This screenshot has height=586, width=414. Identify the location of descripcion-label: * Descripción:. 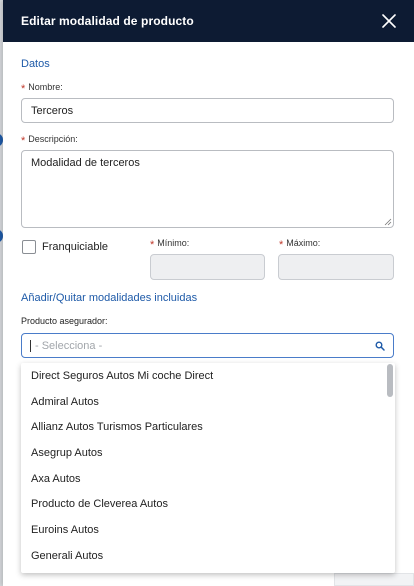
(49, 140).